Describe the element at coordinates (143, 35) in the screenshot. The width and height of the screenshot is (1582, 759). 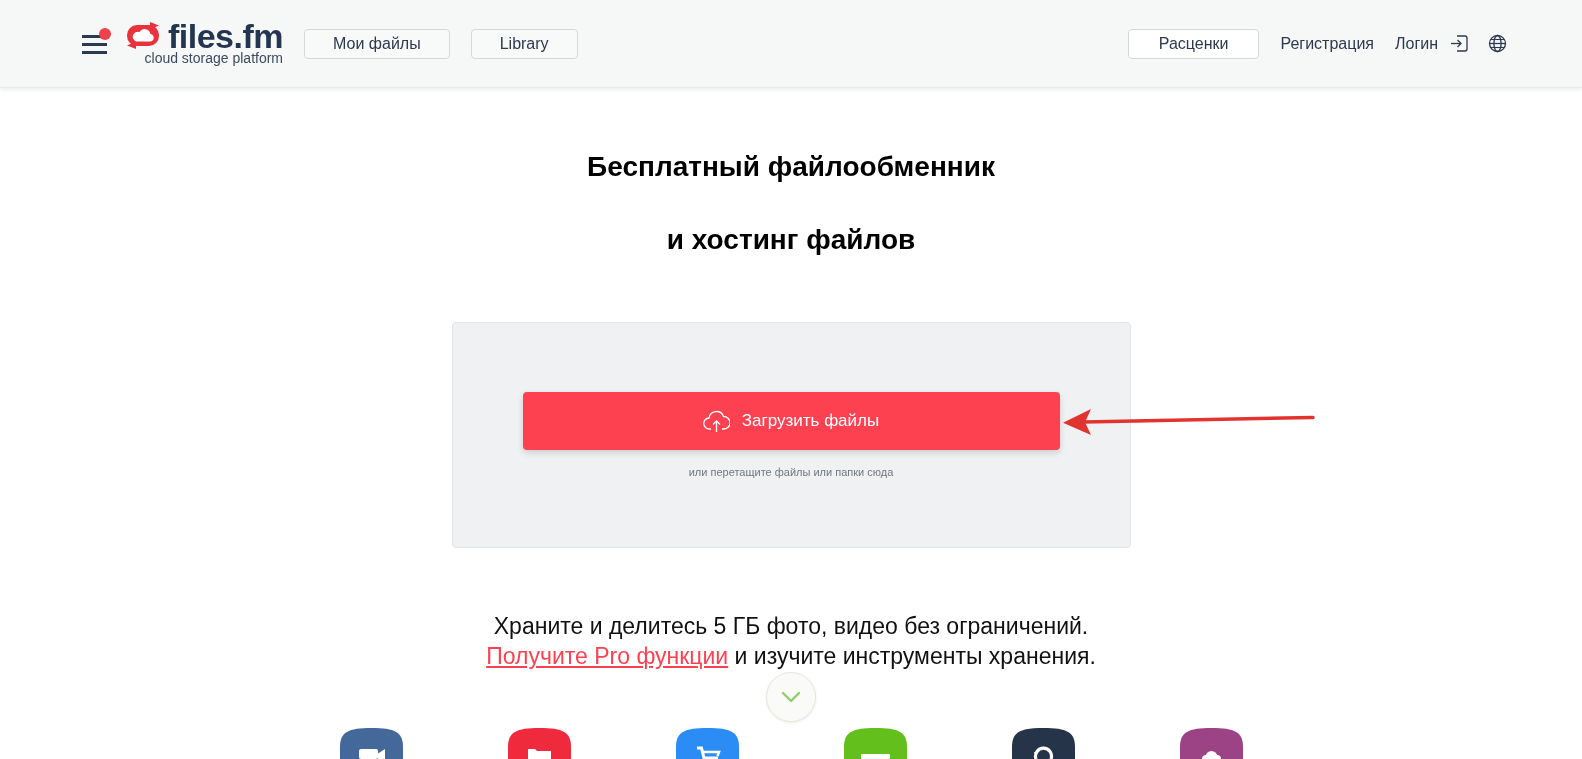
I see `logo-icon` at that location.